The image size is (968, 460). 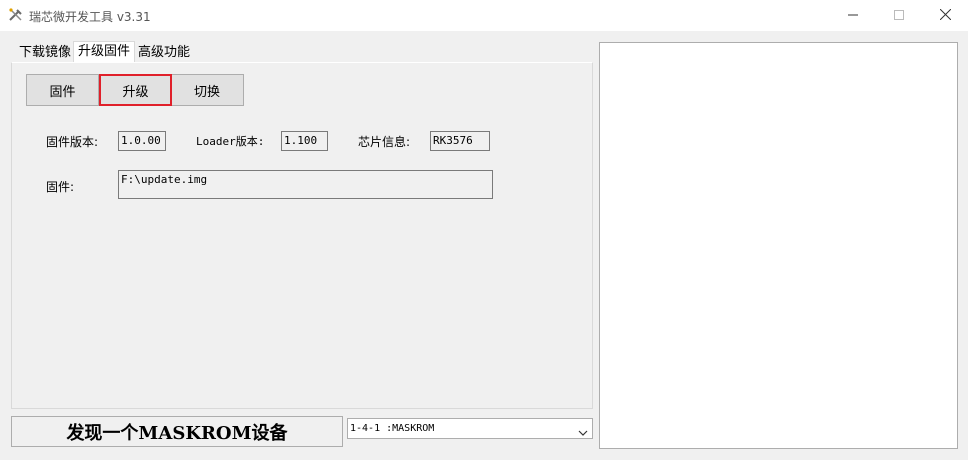 I want to click on close-icon, so click(x=945, y=15).